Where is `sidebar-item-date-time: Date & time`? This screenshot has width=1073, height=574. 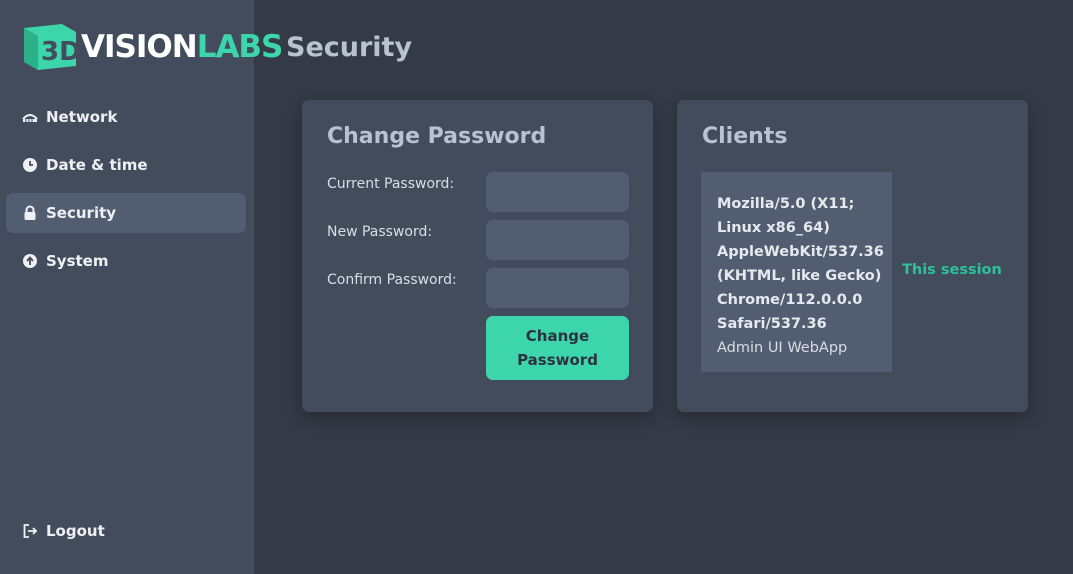 sidebar-item-date-time: Date & time is located at coordinates (126, 165).